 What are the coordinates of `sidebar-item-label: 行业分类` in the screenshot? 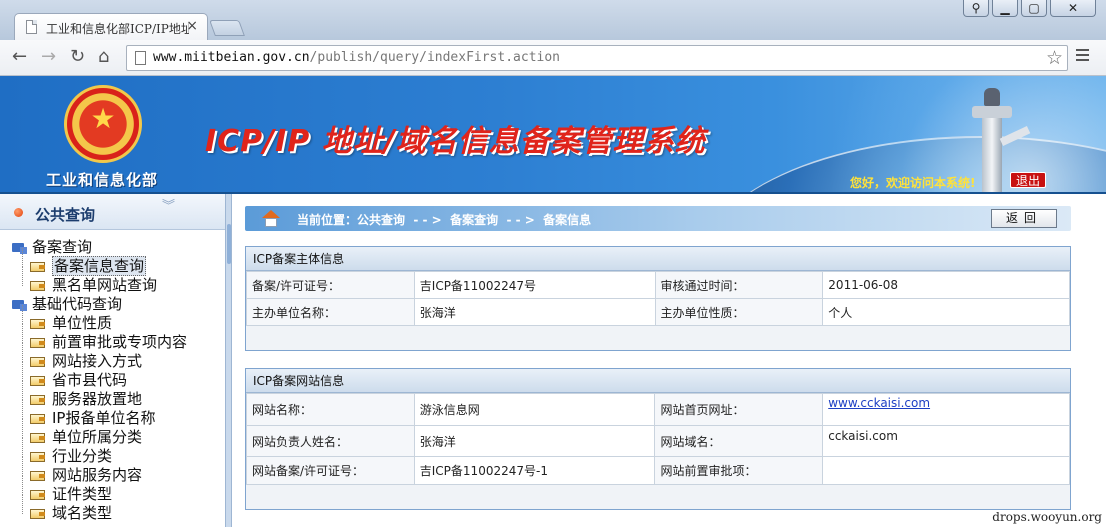 It's located at (82, 456).